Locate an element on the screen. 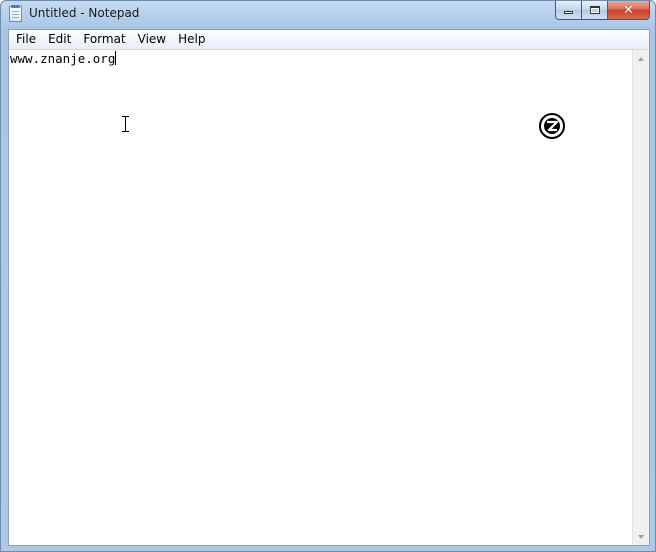 The width and height of the screenshot is (656, 552). title-bar: Untitled - Notepad ✕ is located at coordinates (328, 15).